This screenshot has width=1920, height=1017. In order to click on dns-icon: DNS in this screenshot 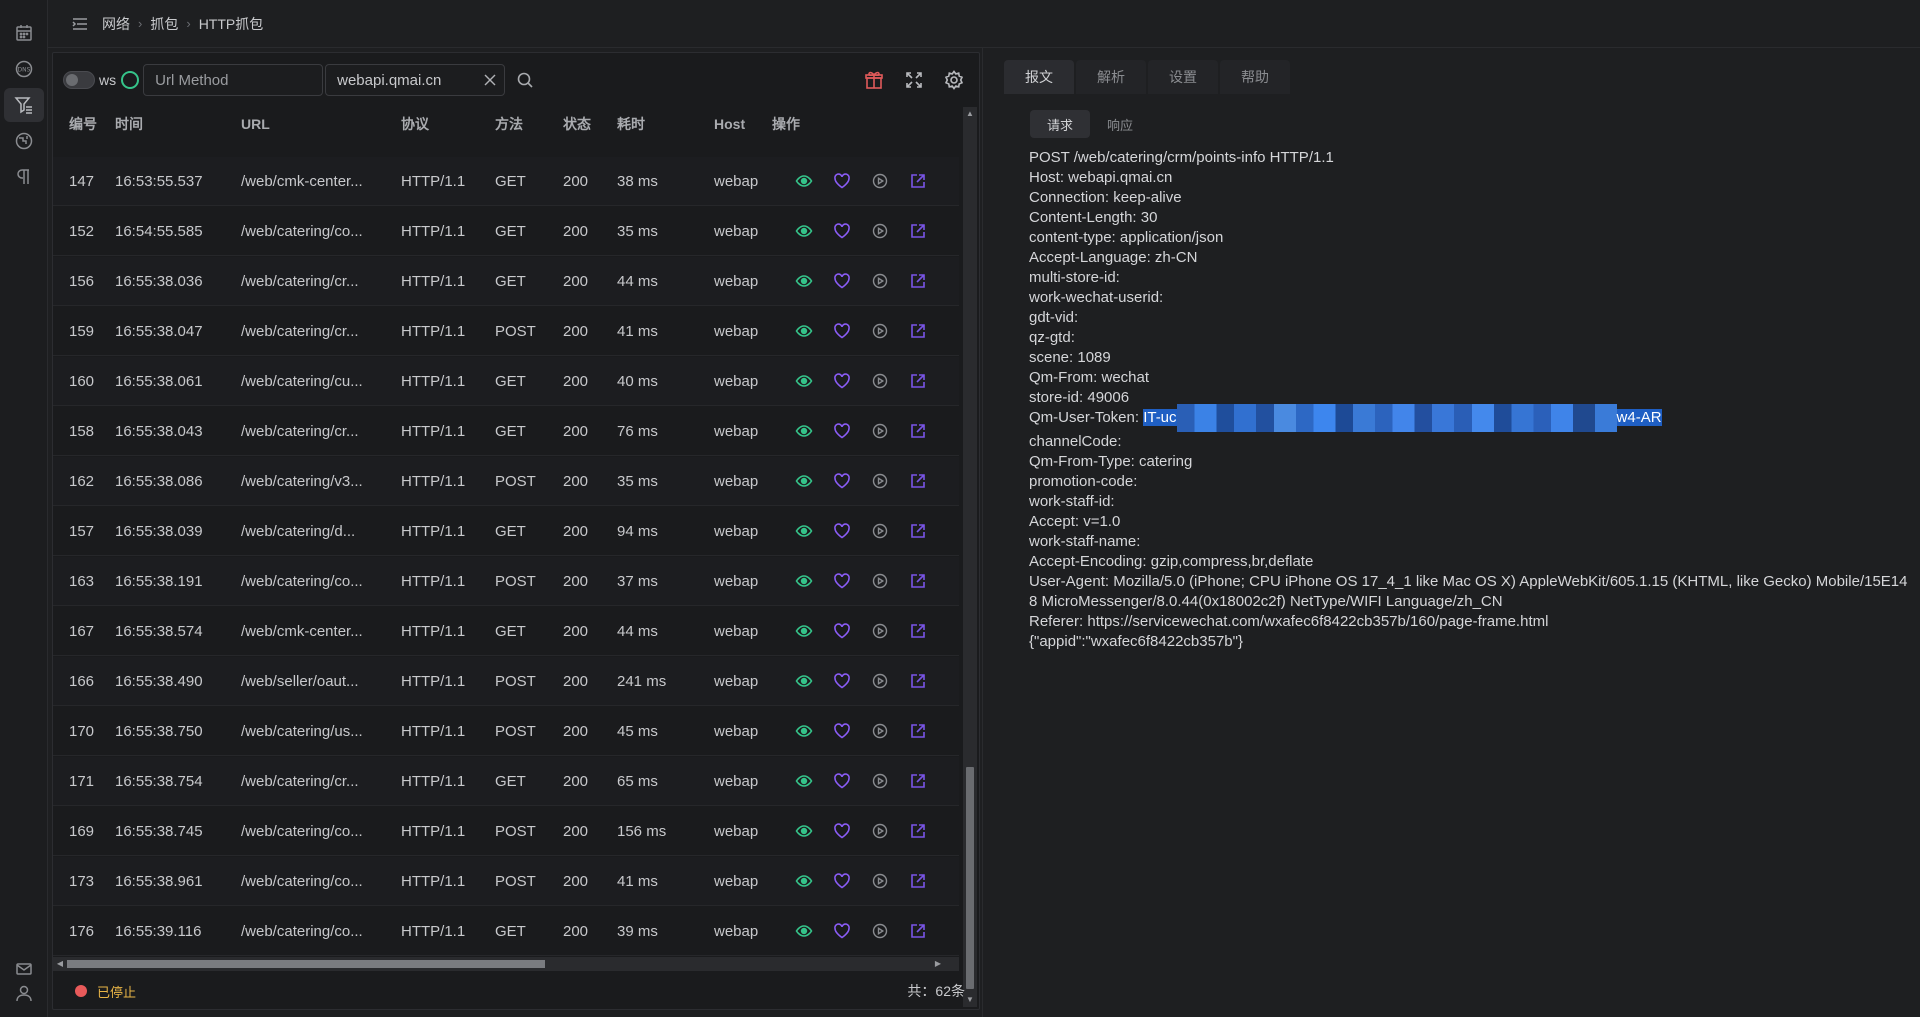, I will do `click(24, 69)`.